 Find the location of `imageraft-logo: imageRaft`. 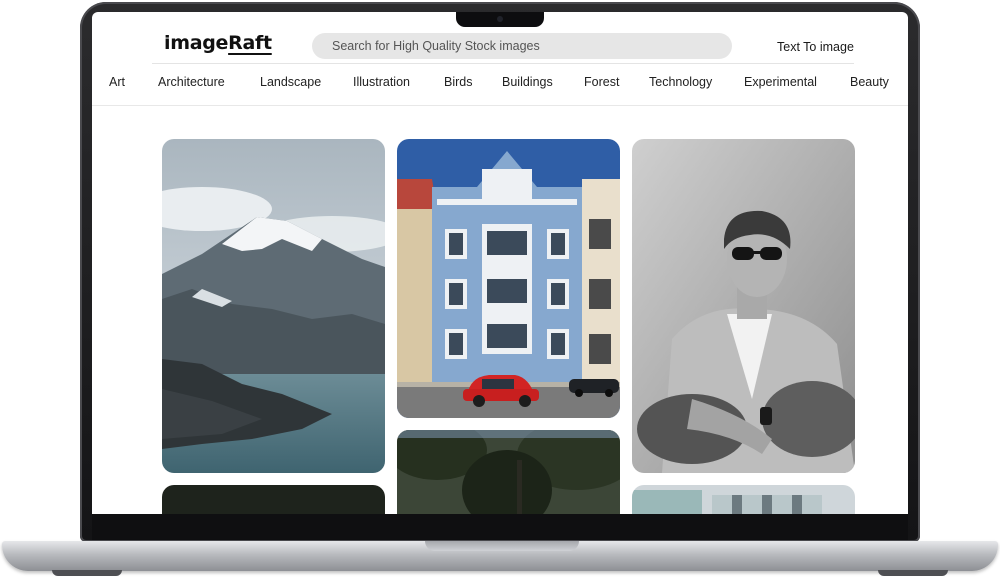

imageraft-logo: imageRaft is located at coordinates (218, 43).